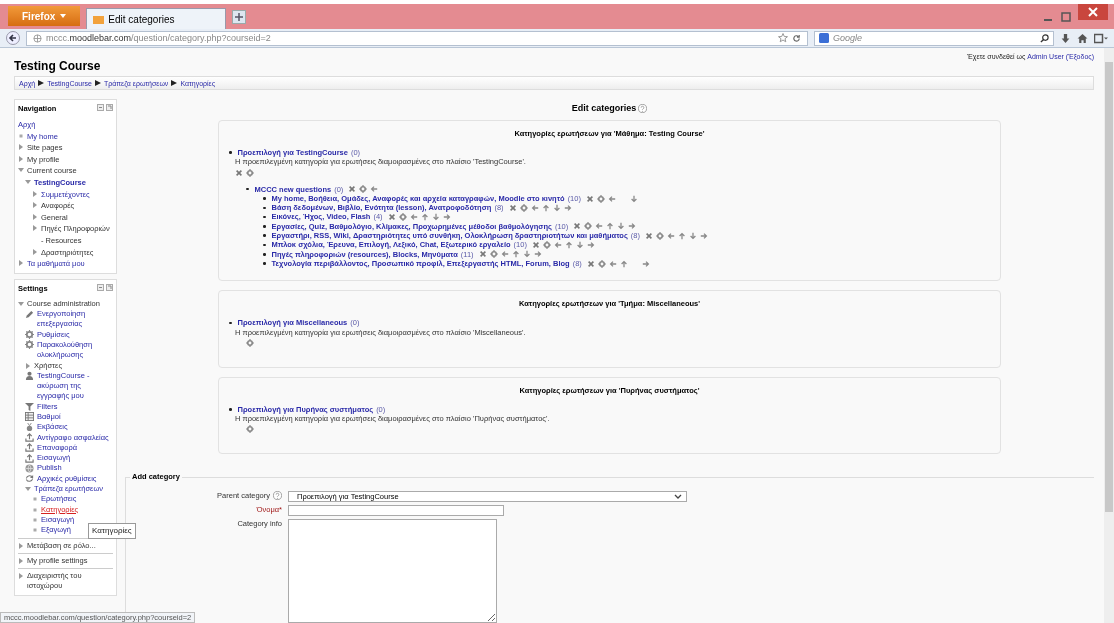 This screenshot has width=1114, height=623. What do you see at coordinates (934, 38) in the screenshot?
I see `search-field: Google` at bounding box center [934, 38].